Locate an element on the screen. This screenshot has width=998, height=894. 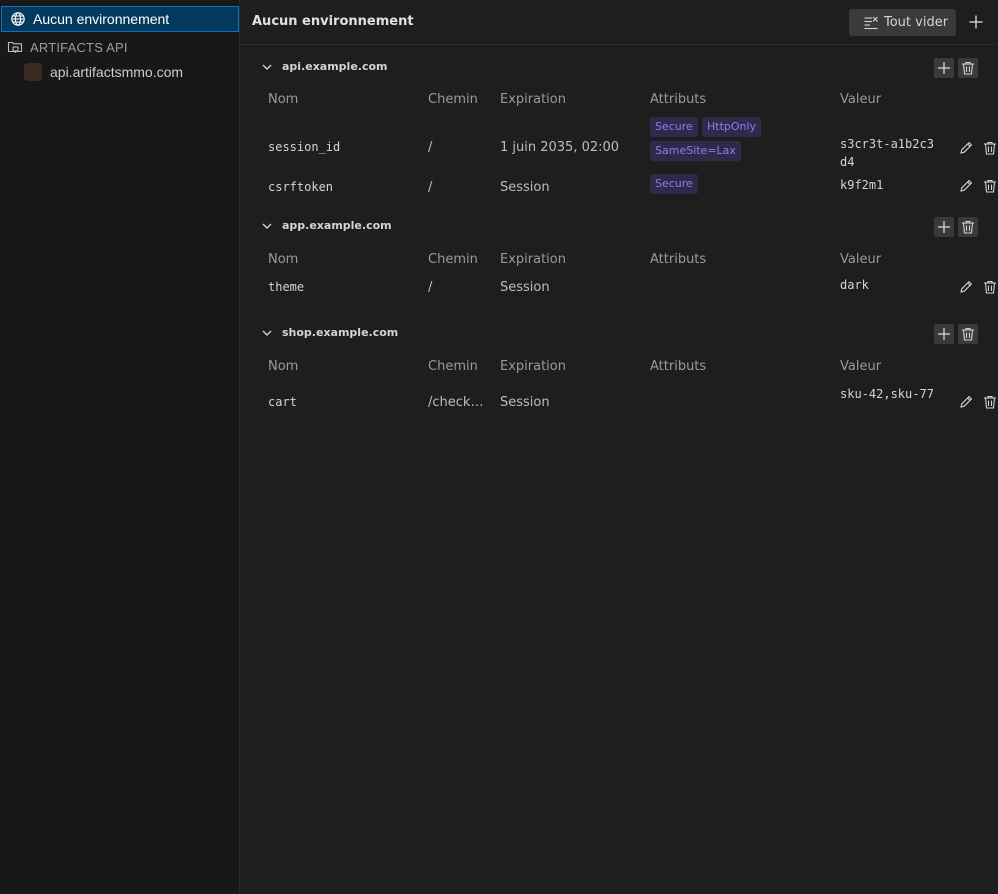
cookie-name: theme is located at coordinates (286, 287).